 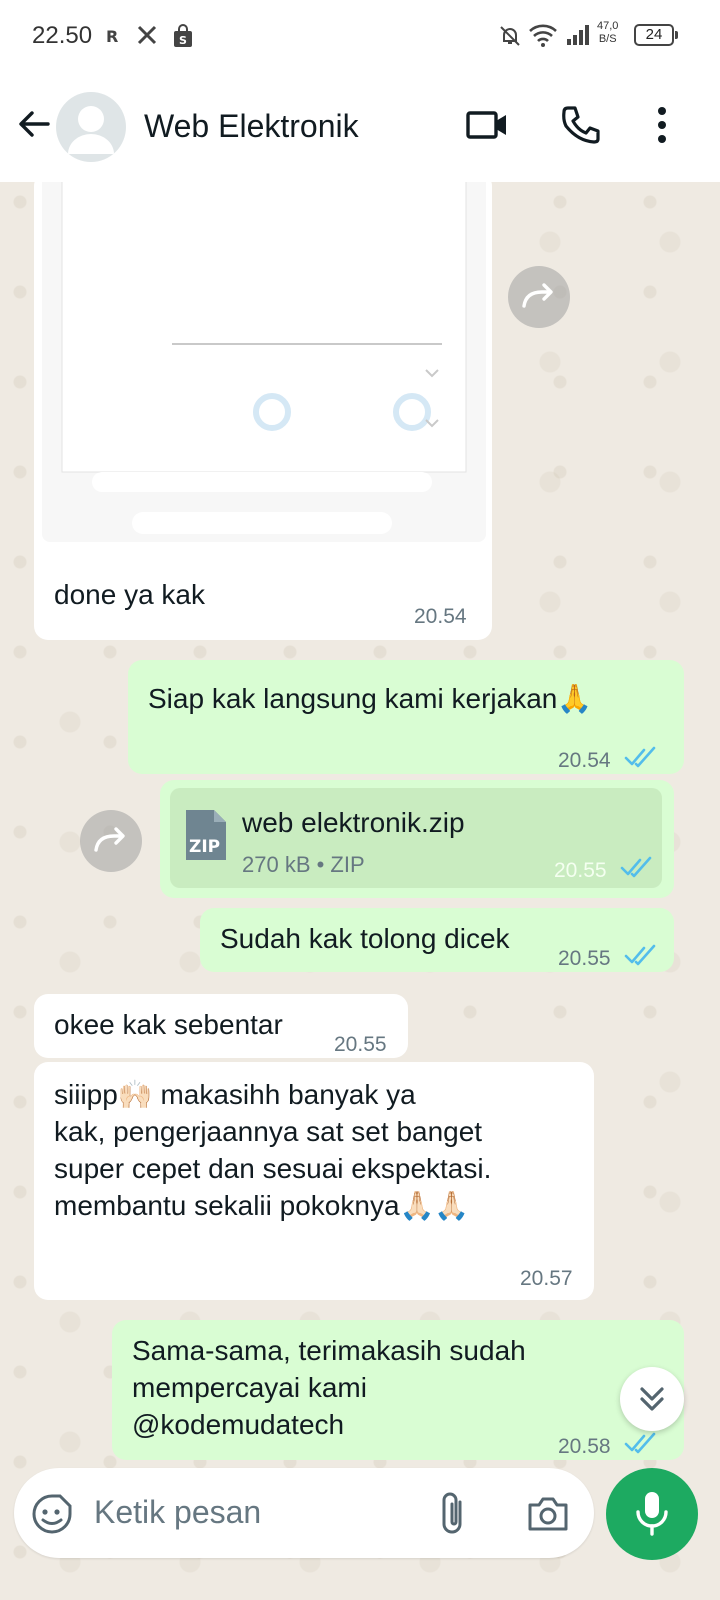 What do you see at coordinates (487, 127) in the screenshot?
I see `video-call-icon` at bounding box center [487, 127].